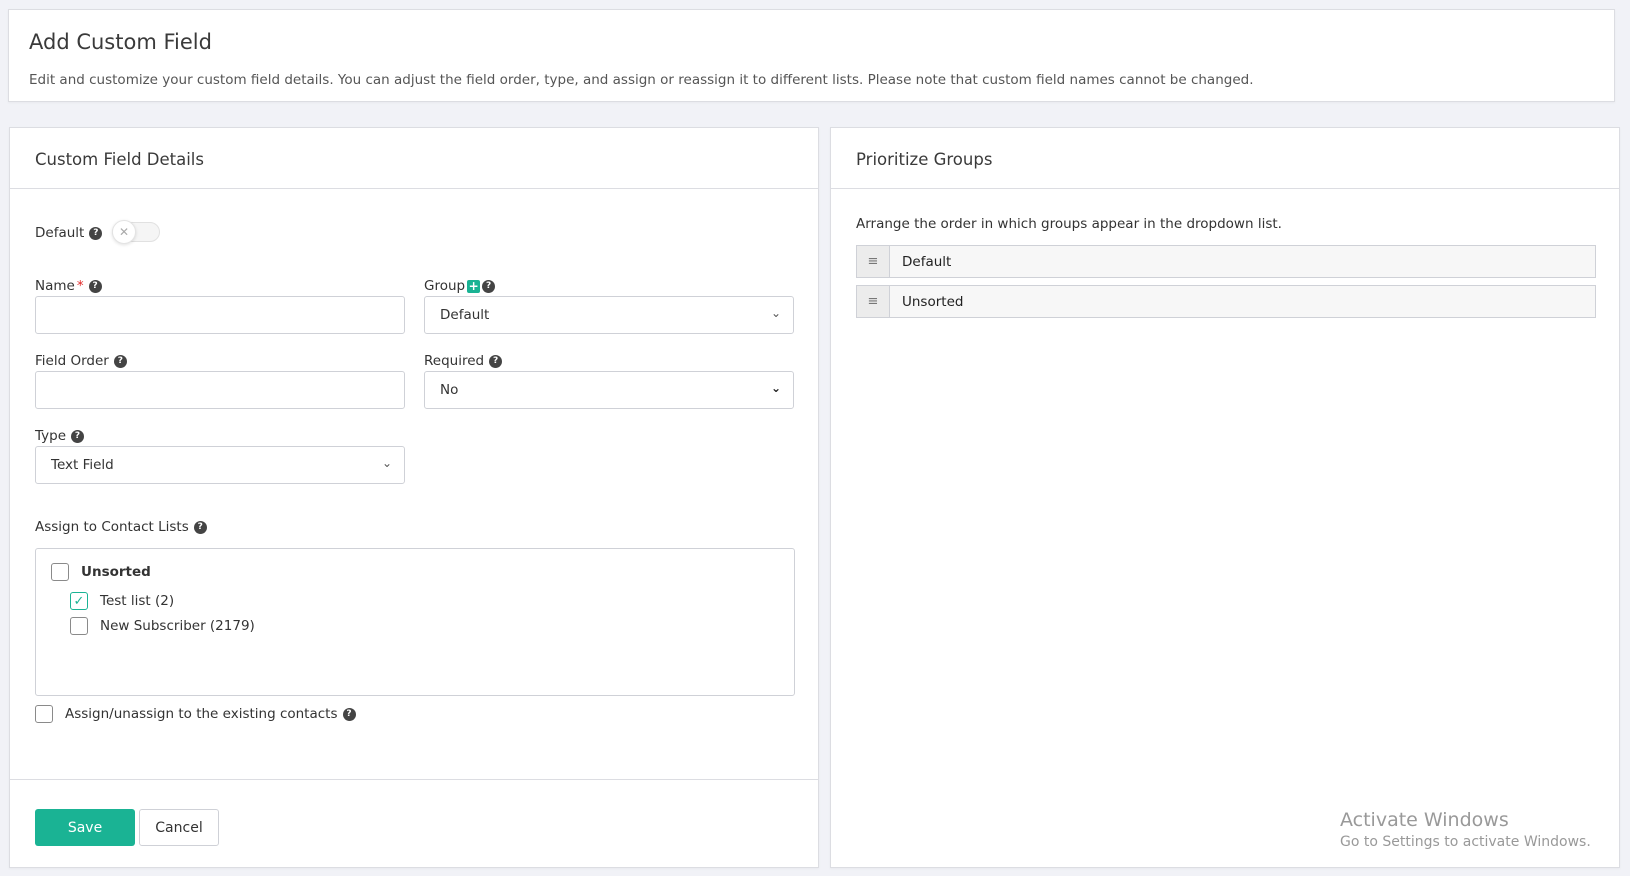 This screenshot has height=876, width=1630. I want to click on assign-existing-label: Assign/unassign to the existing contacts, so click(201, 714).